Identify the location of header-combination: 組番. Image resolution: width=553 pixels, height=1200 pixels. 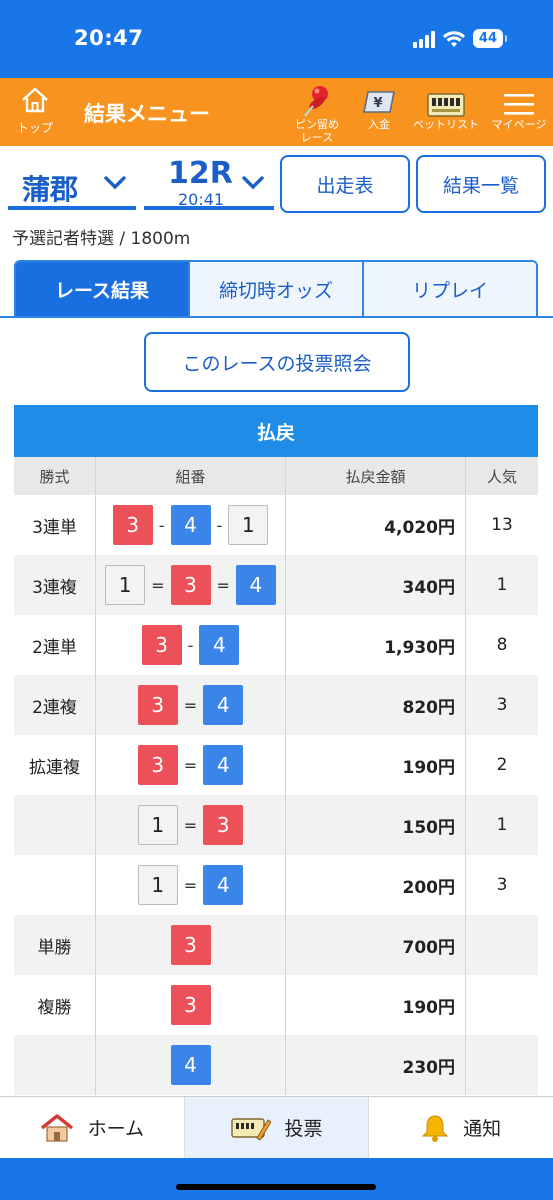
(191, 476).